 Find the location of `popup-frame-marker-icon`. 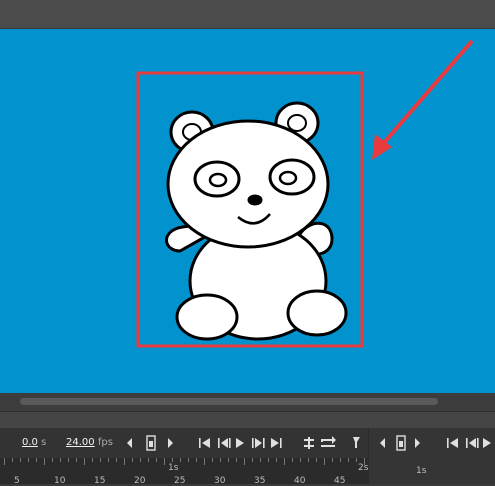

popup-frame-marker-icon is located at coordinates (401, 443).